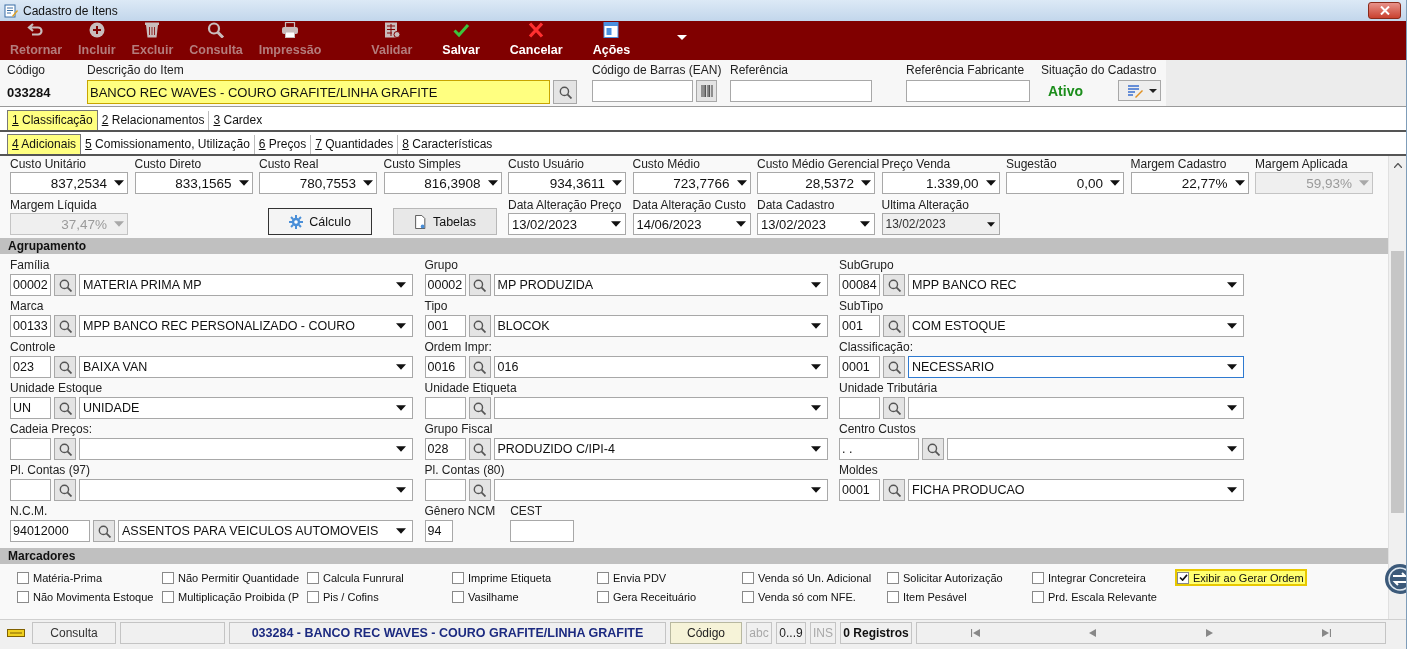 This screenshot has height=649, width=1407. Describe the element at coordinates (50, 531) in the screenshot. I see `code-field: 94012000` at that location.